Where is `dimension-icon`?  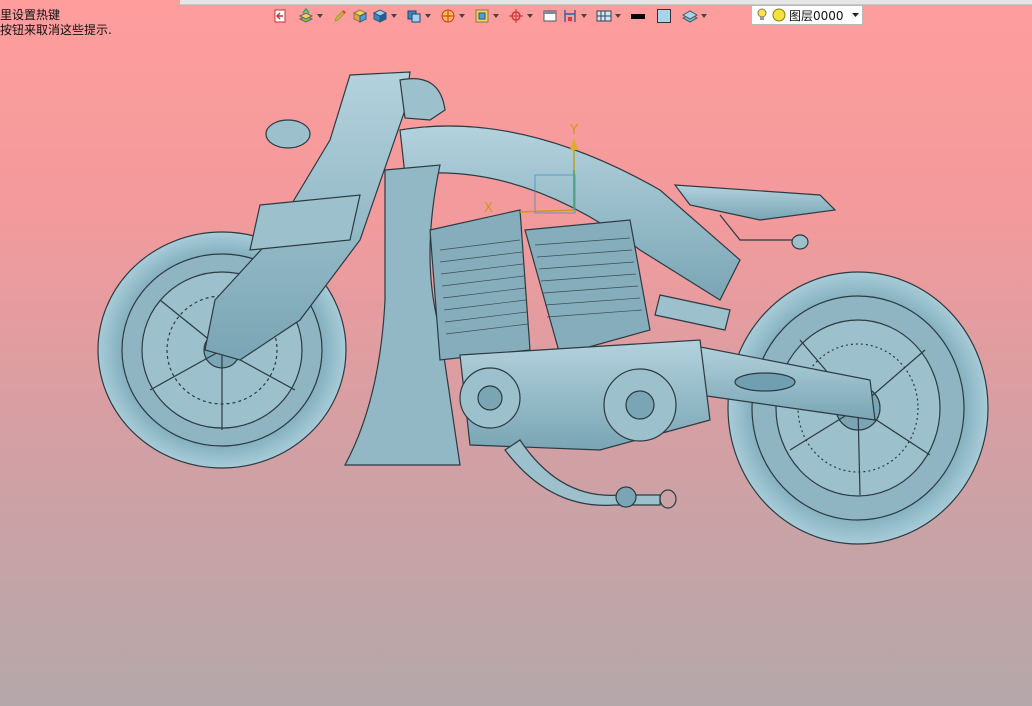
dimension-icon is located at coordinates (570, 16).